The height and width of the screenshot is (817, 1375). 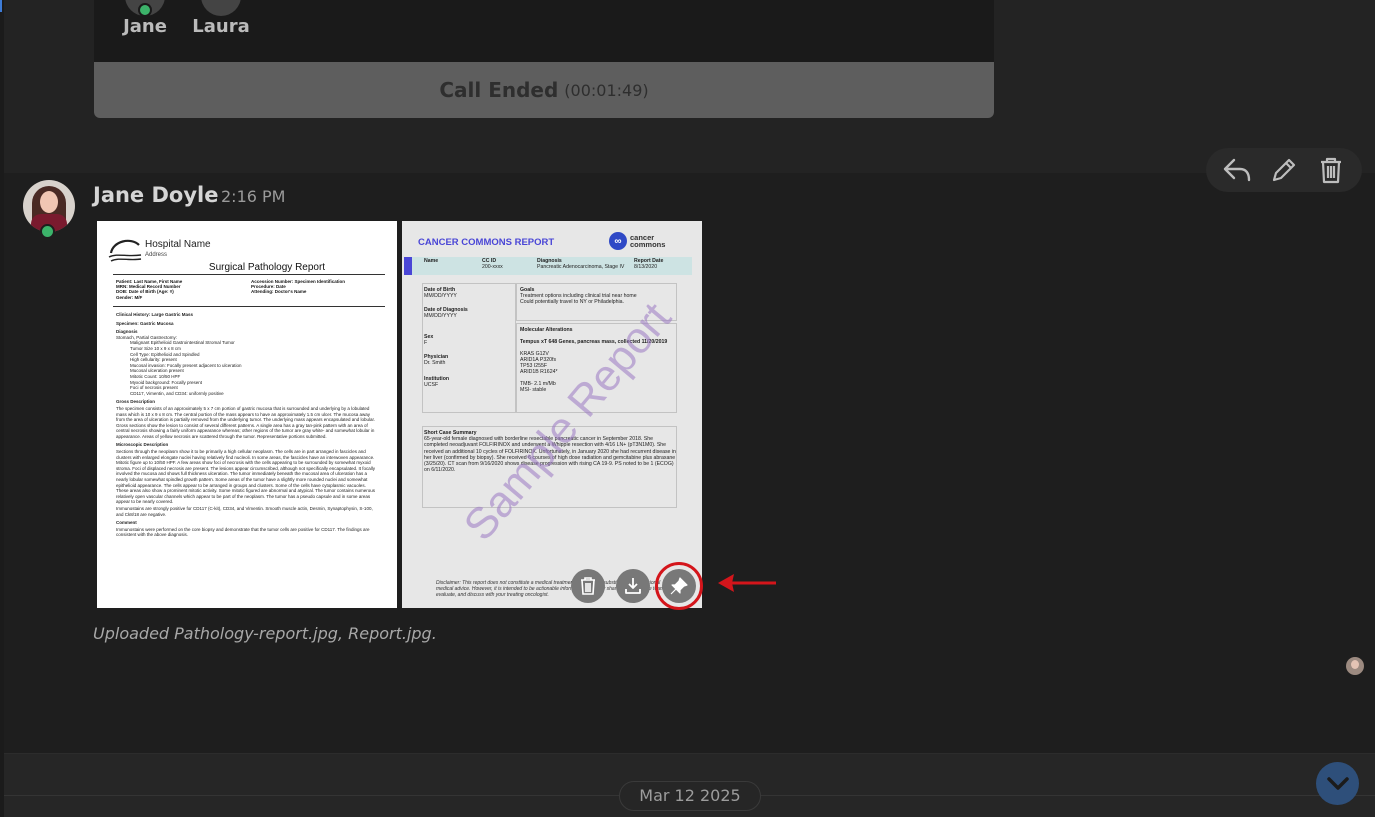 What do you see at coordinates (156, 255) in the screenshot?
I see `hospital-address: Address` at bounding box center [156, 255].